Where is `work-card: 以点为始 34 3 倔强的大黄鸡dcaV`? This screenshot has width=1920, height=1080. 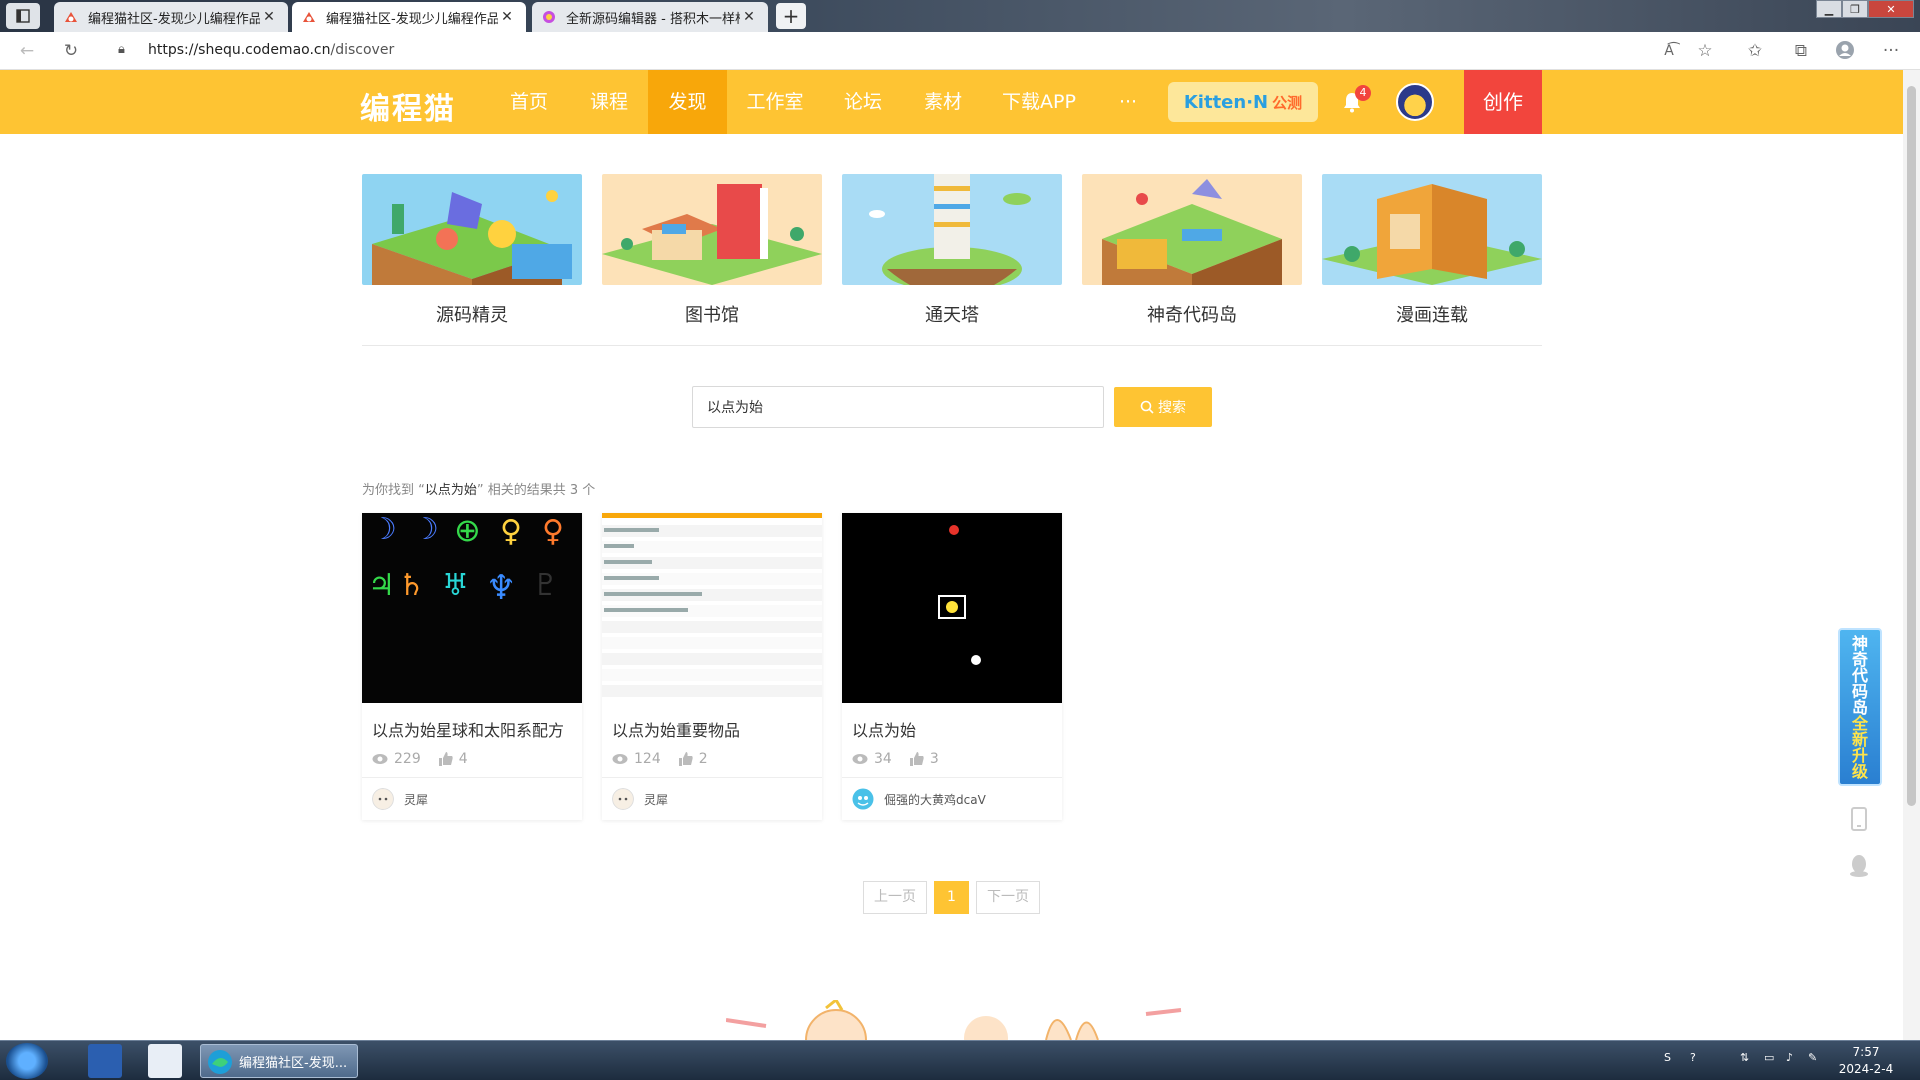 work-card: 以点为始 34 3 倔强的大黄鸡dcaV is located at coordinates (952, 666).